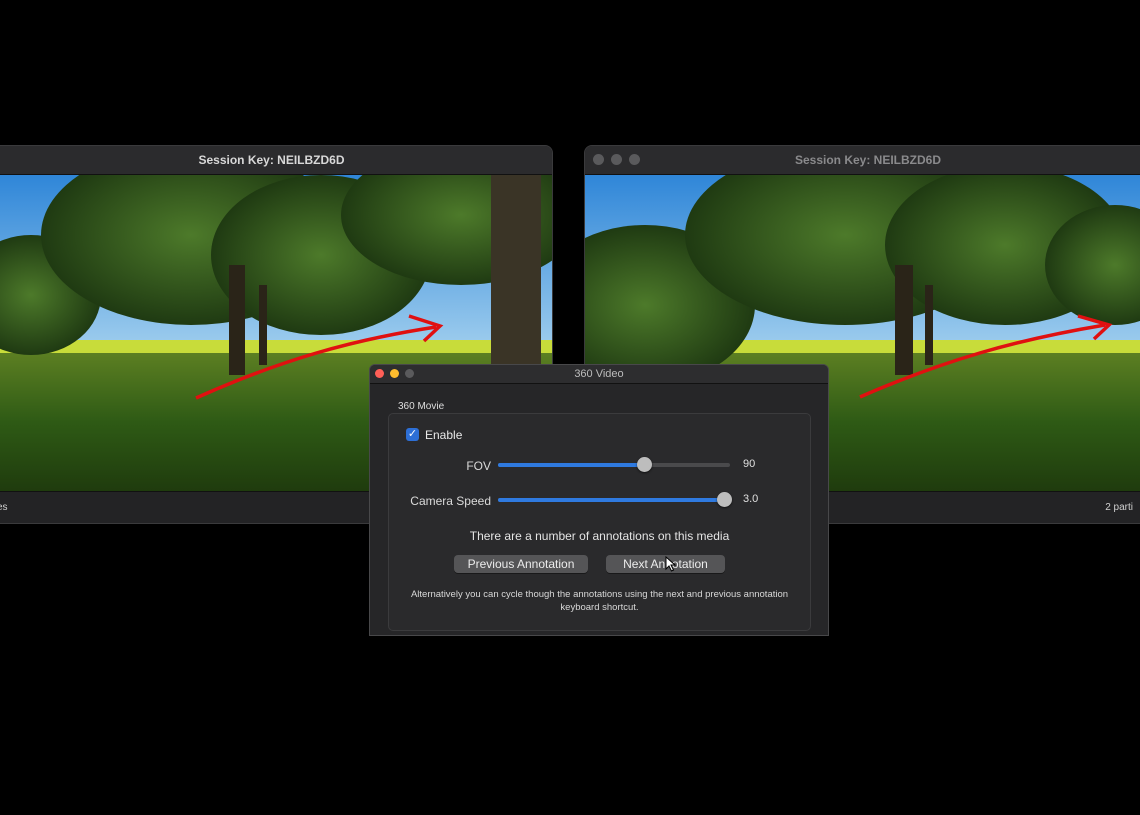 The width and height of the screenshot is (1140, 815). I want to click on fov-slider-fill, so click(571, 465).